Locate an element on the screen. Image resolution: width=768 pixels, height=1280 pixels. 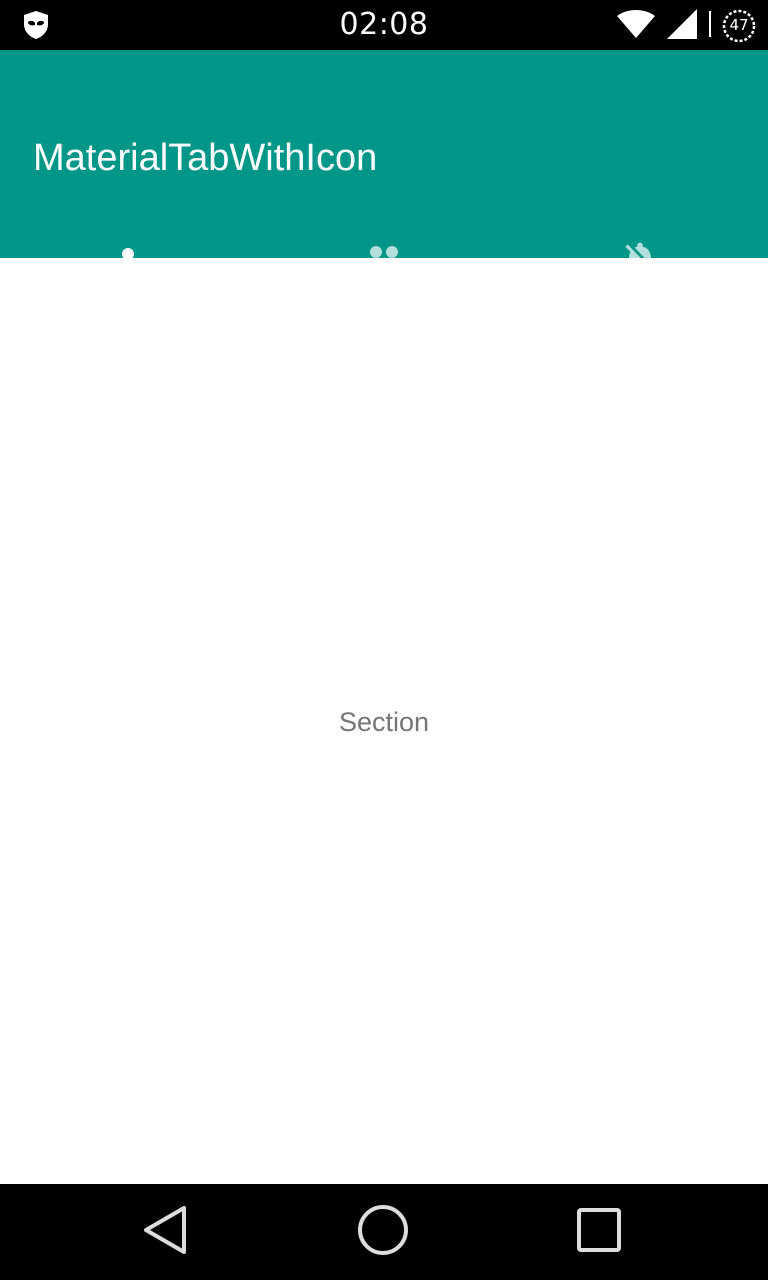
app-title: MaterialTabWithIcon is located at coordinates (205, 158).